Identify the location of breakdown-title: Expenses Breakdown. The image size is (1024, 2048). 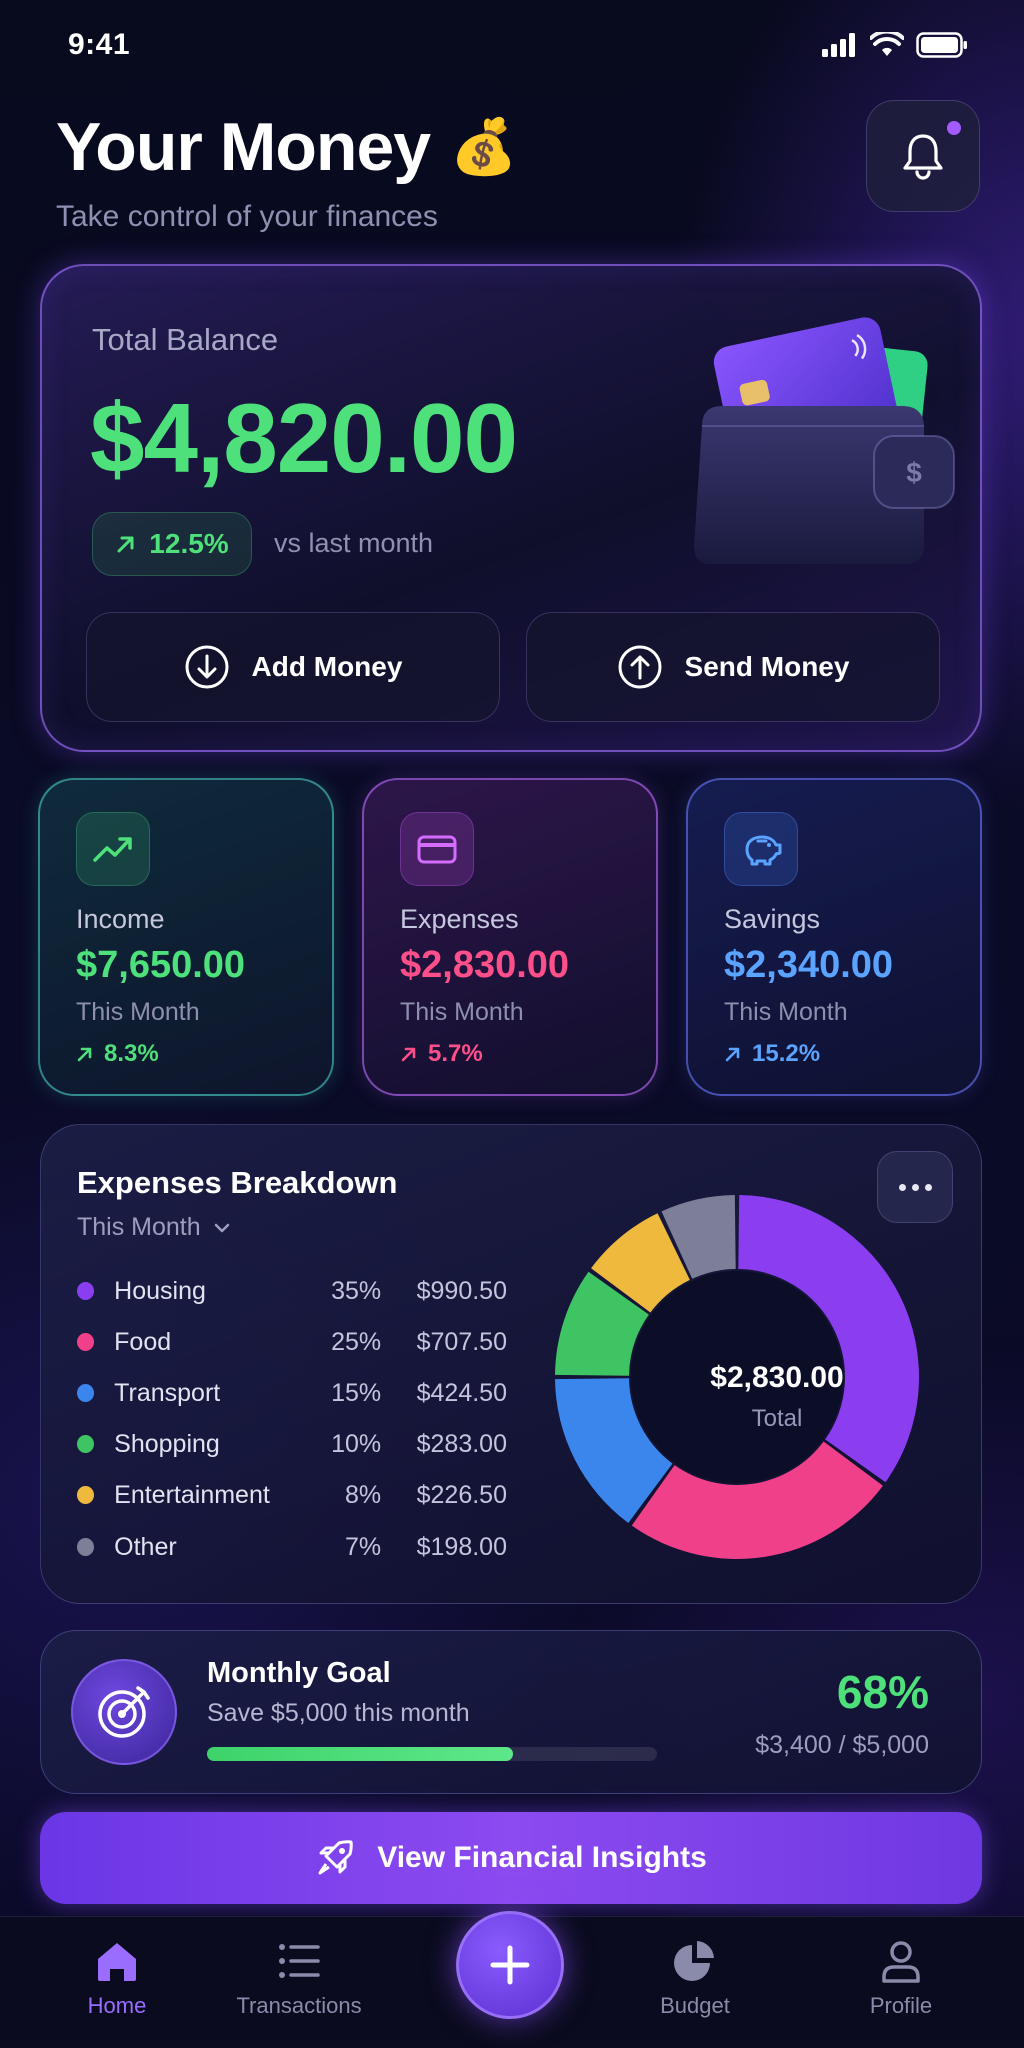
(237, 1182).